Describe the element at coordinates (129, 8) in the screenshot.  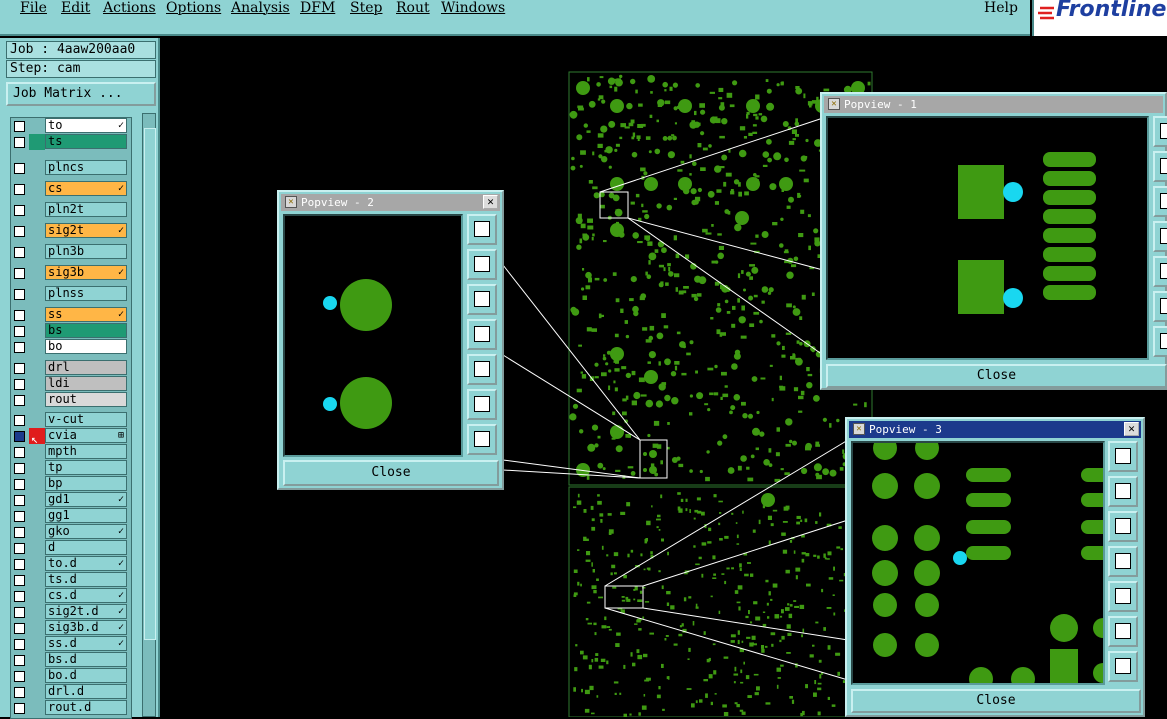
I see `menu-actions: Actions` at that location.